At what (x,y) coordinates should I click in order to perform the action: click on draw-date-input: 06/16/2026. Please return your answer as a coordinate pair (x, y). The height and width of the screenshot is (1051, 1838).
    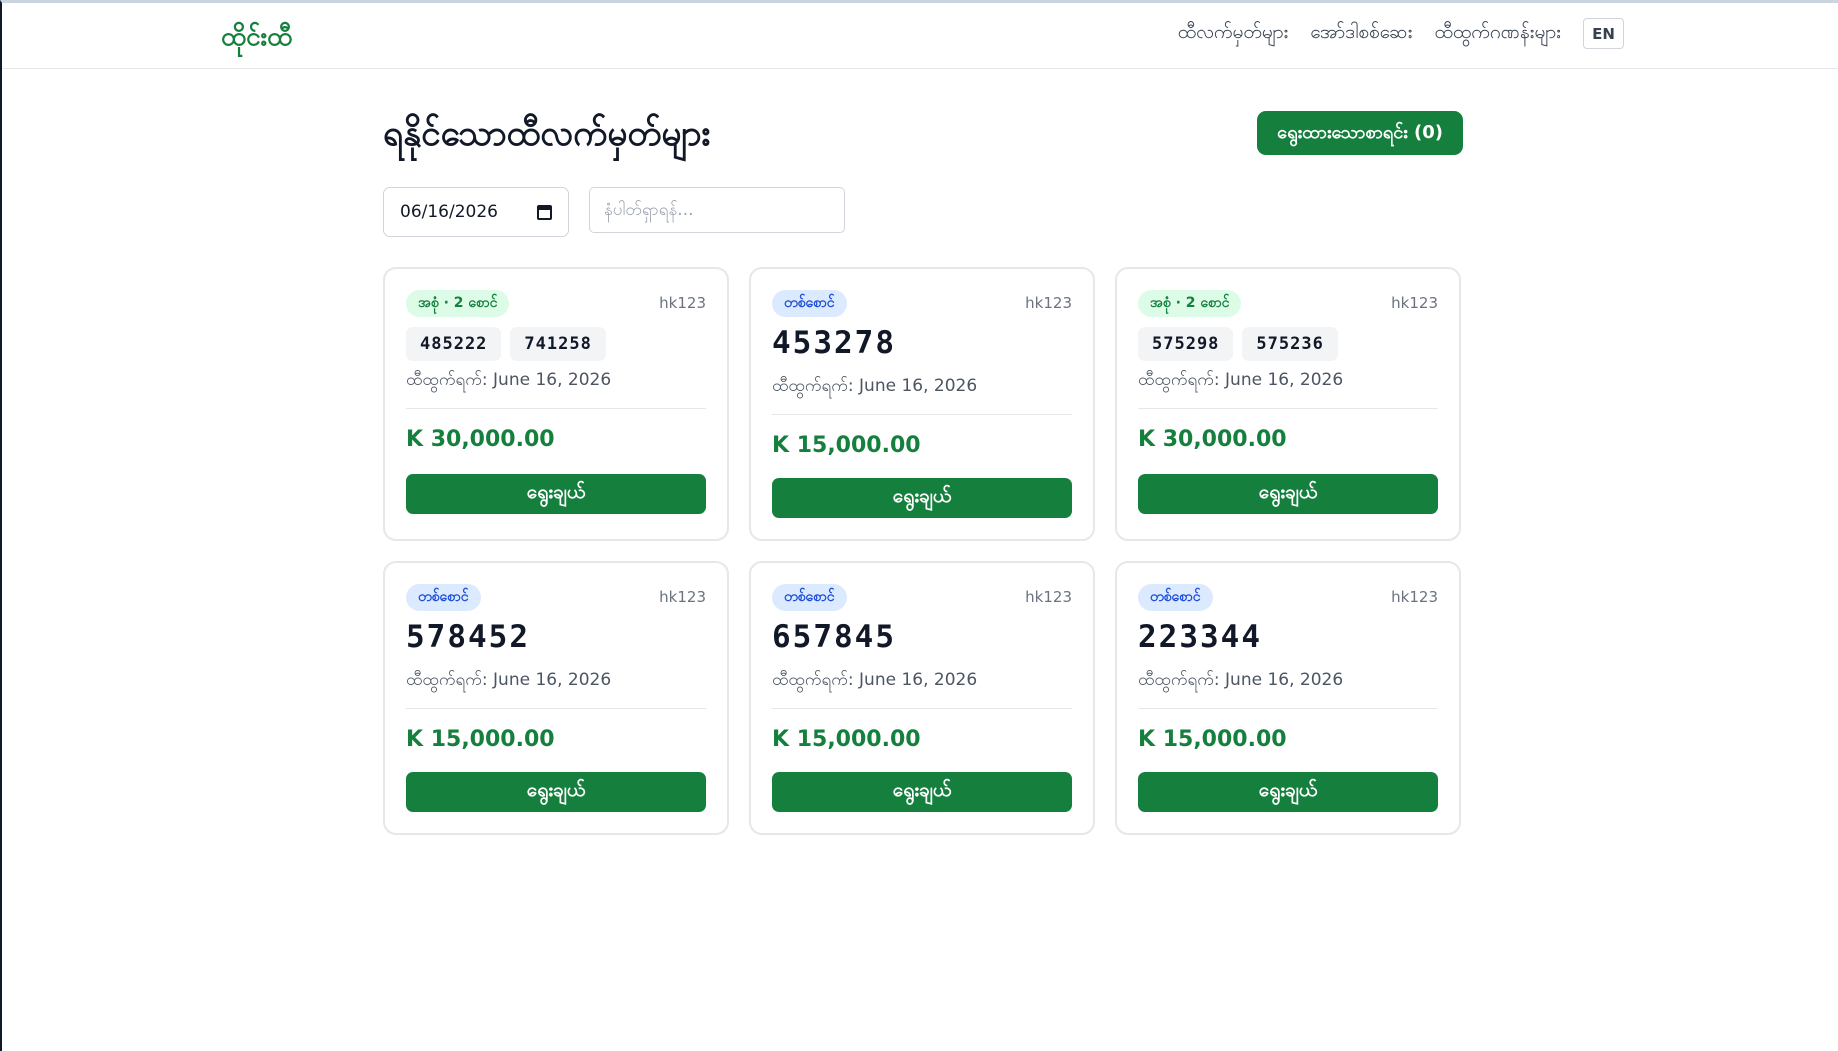
    Looking at the image, I should click on (476, 212).